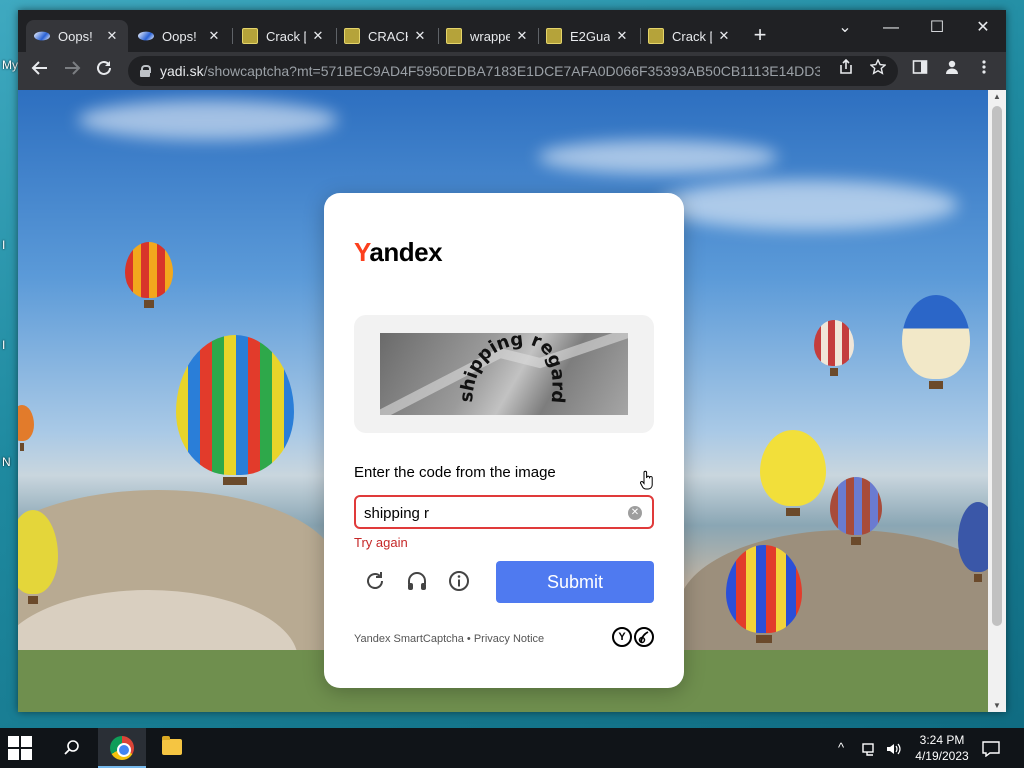 The width and height of the screenshot is (1024, 768). I want to click on search-icon, so click(72, 748).